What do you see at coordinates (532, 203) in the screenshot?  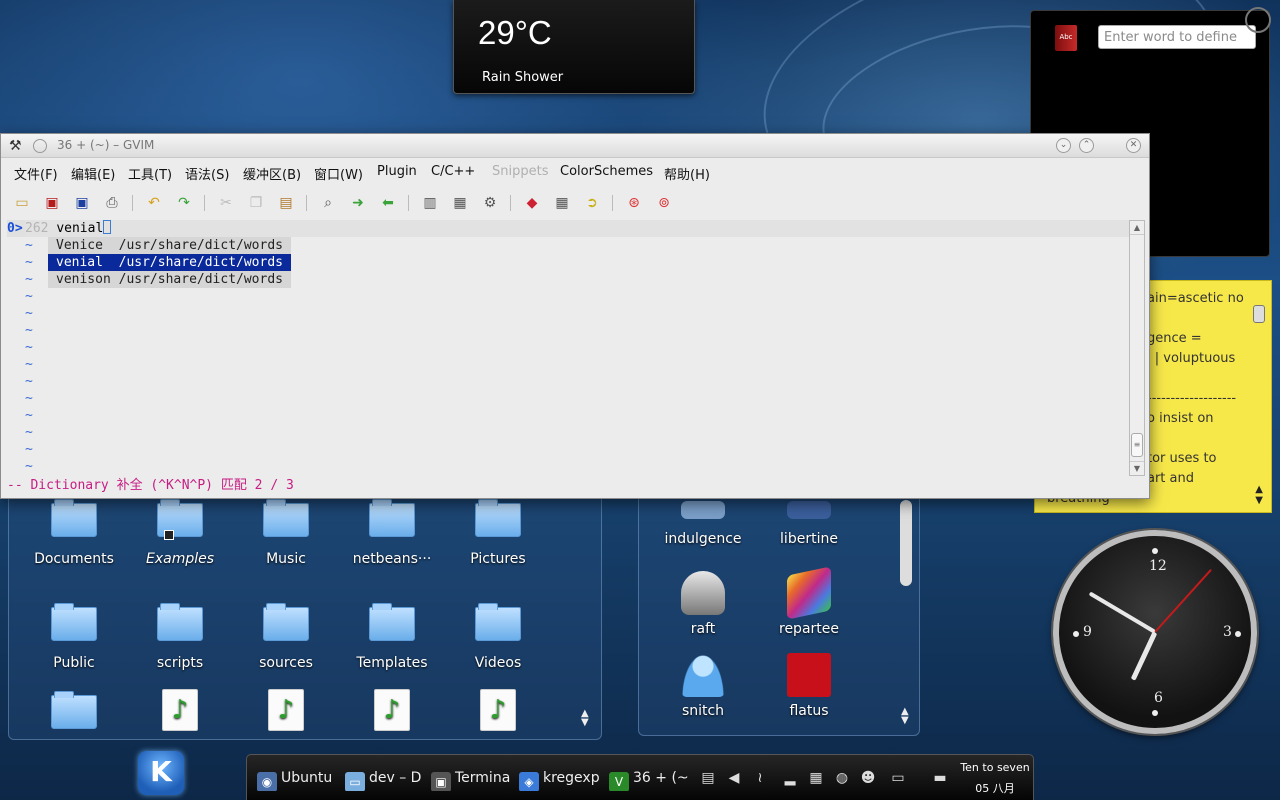 I see `make-icon: ◆` at bounding box center [532, 203].